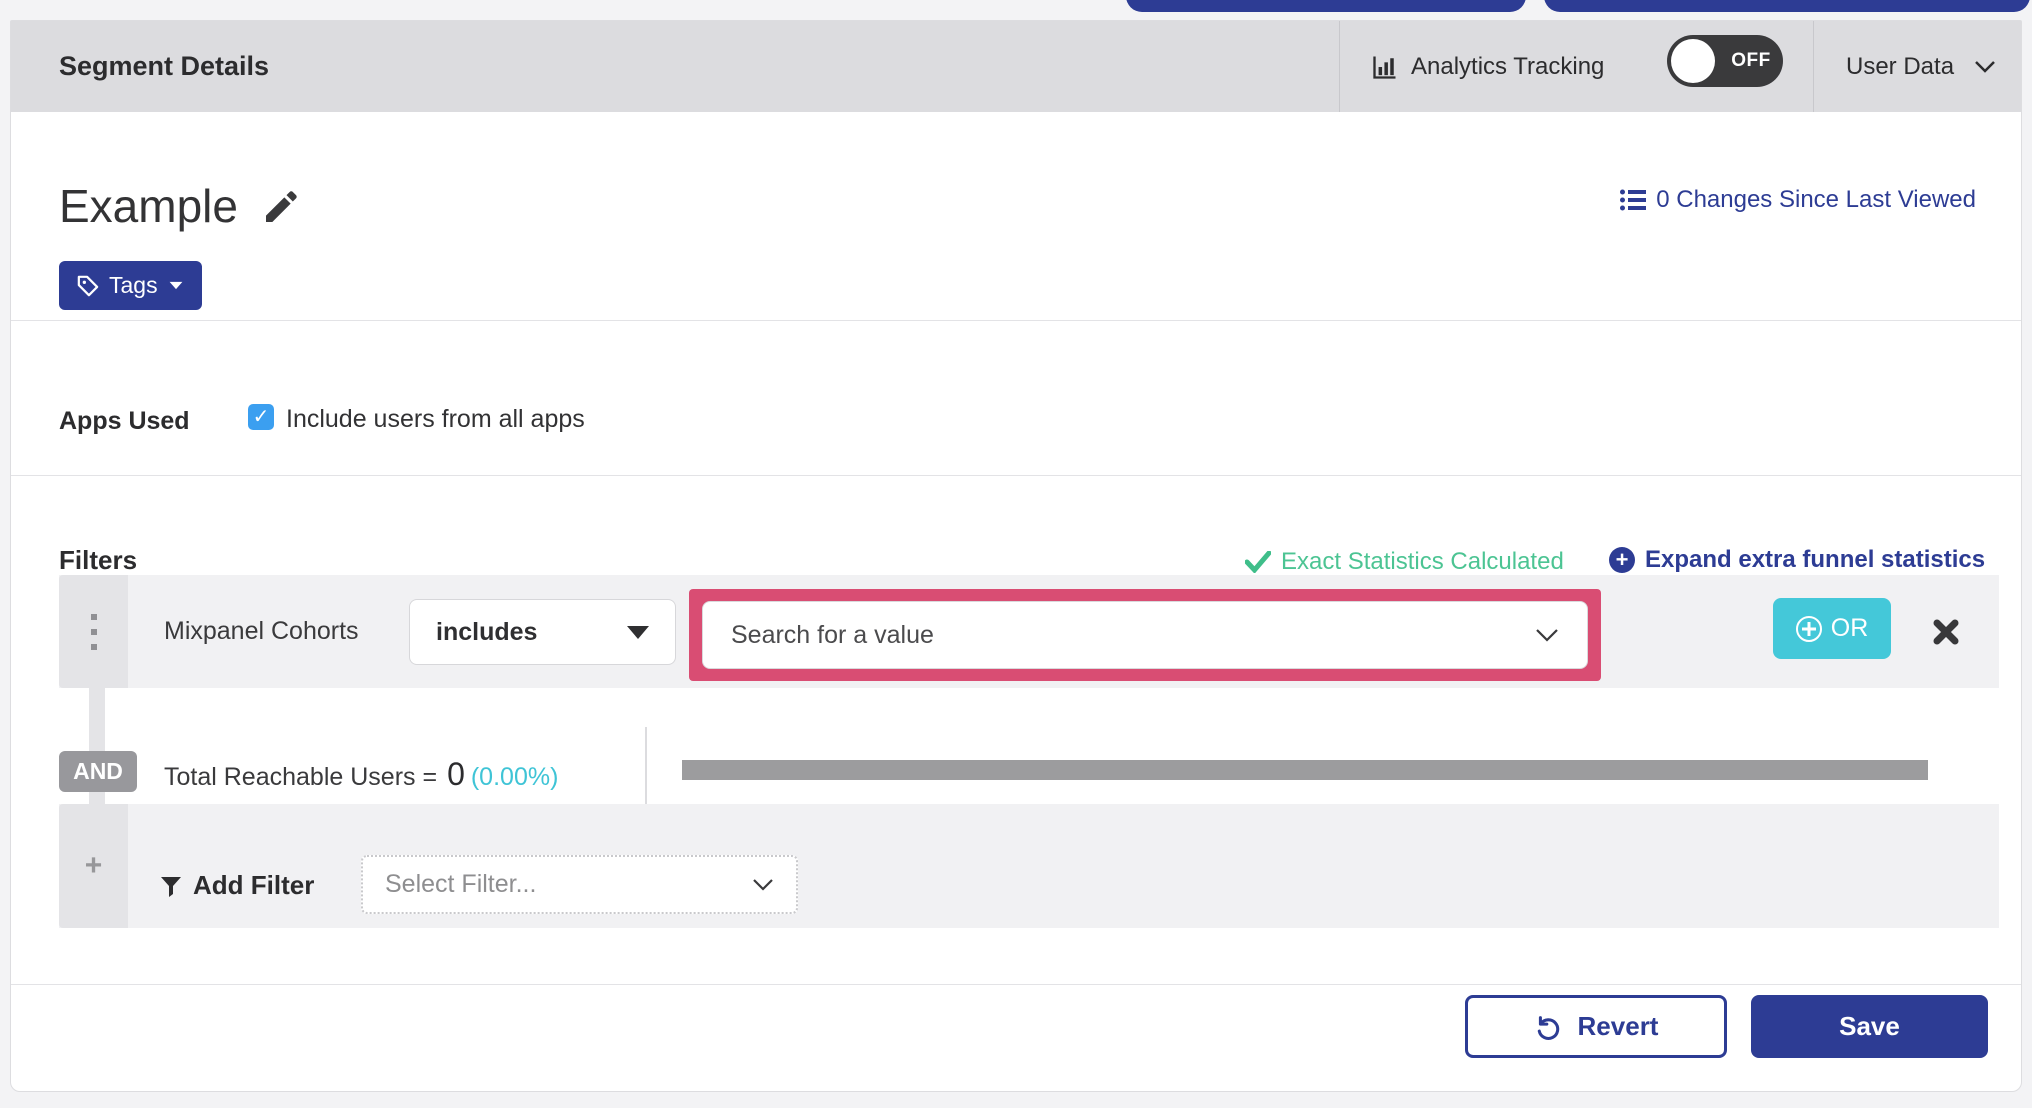 The image size is (2032, 1108). I want to click on operator-value: includes, so click(487, 631).